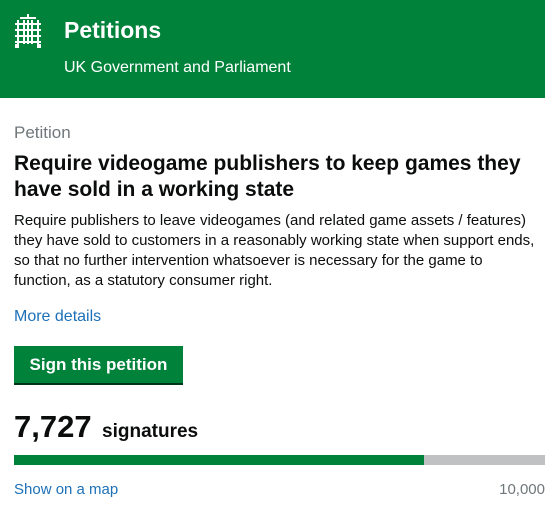 The width and height of the screenshot is (545, 509). Describe the element at coordinates (219, 460) in the screenshot. I see `signature-progress-fill` at that location.